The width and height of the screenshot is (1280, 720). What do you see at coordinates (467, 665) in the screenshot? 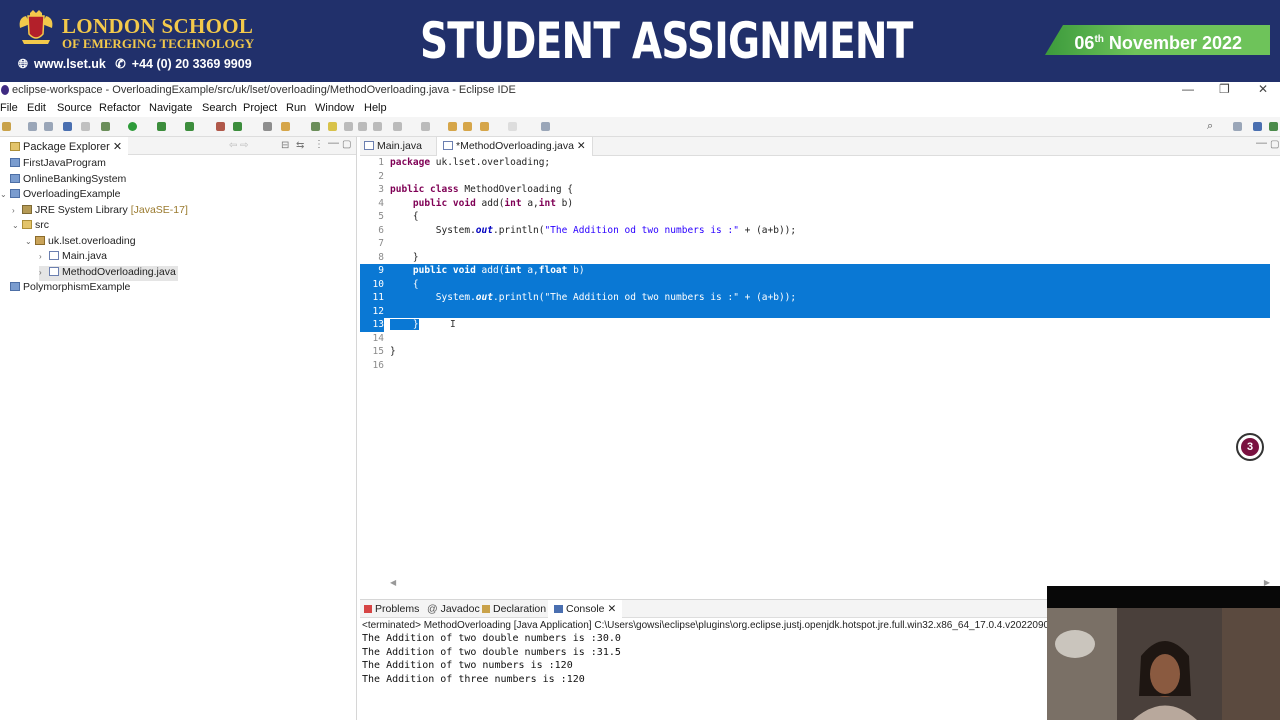
I see `console-output-line: The Addition of two numbers is :120` at bounding box center [467, 665].